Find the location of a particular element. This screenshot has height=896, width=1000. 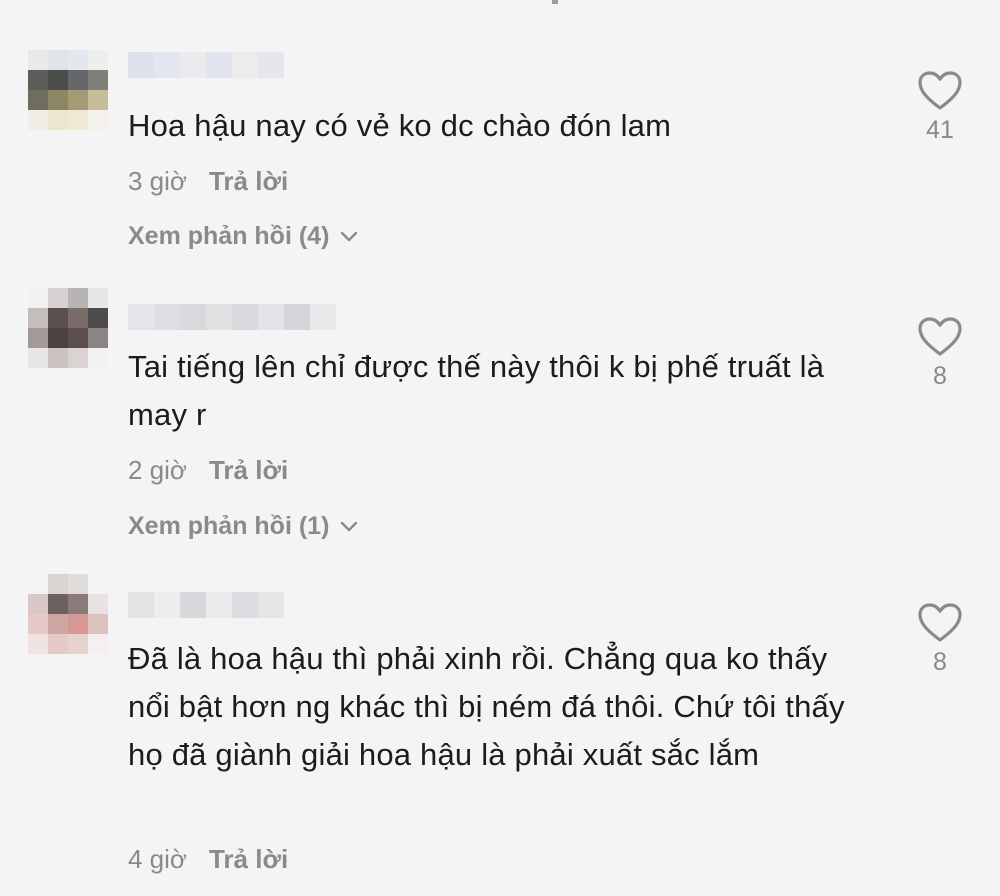

like-count: 41 is located at coordinates (940, 130).